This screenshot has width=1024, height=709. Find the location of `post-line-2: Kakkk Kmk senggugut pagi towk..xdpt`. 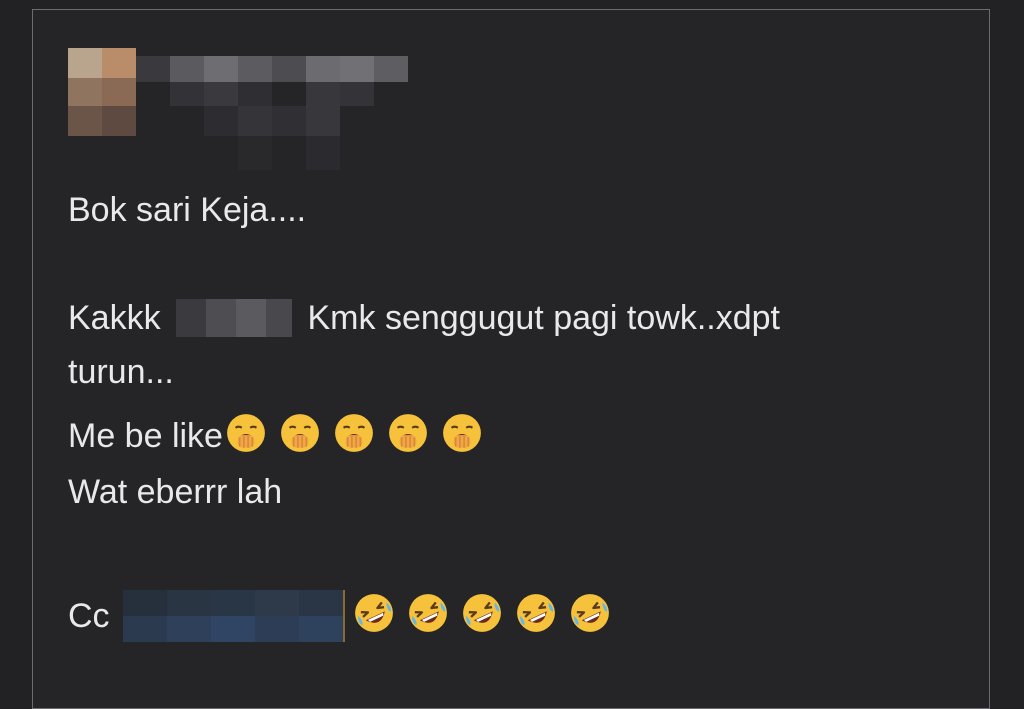

post-line-2: Kakkk Kmk senggugut pagi towk..xdpt is located at coordinates (424, 317).